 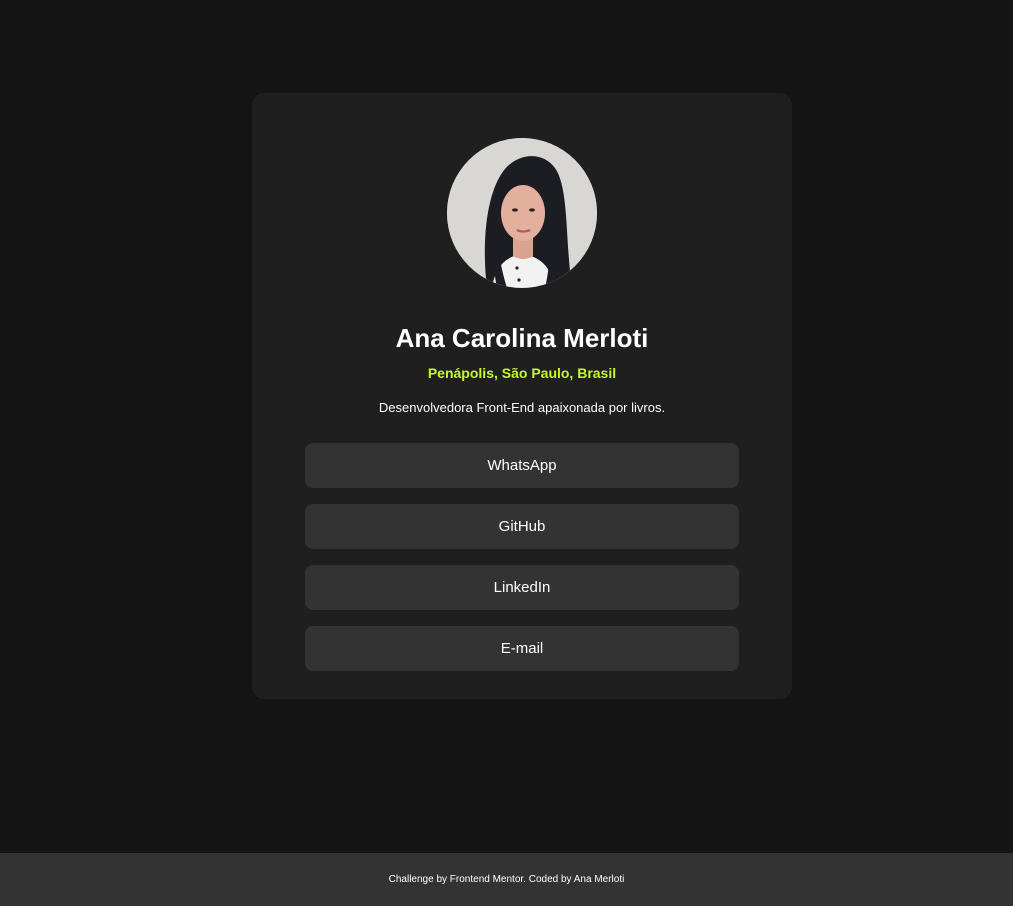 I want to click on profile-name: Ana Carolina Merloti, so click(x=522, y=338).